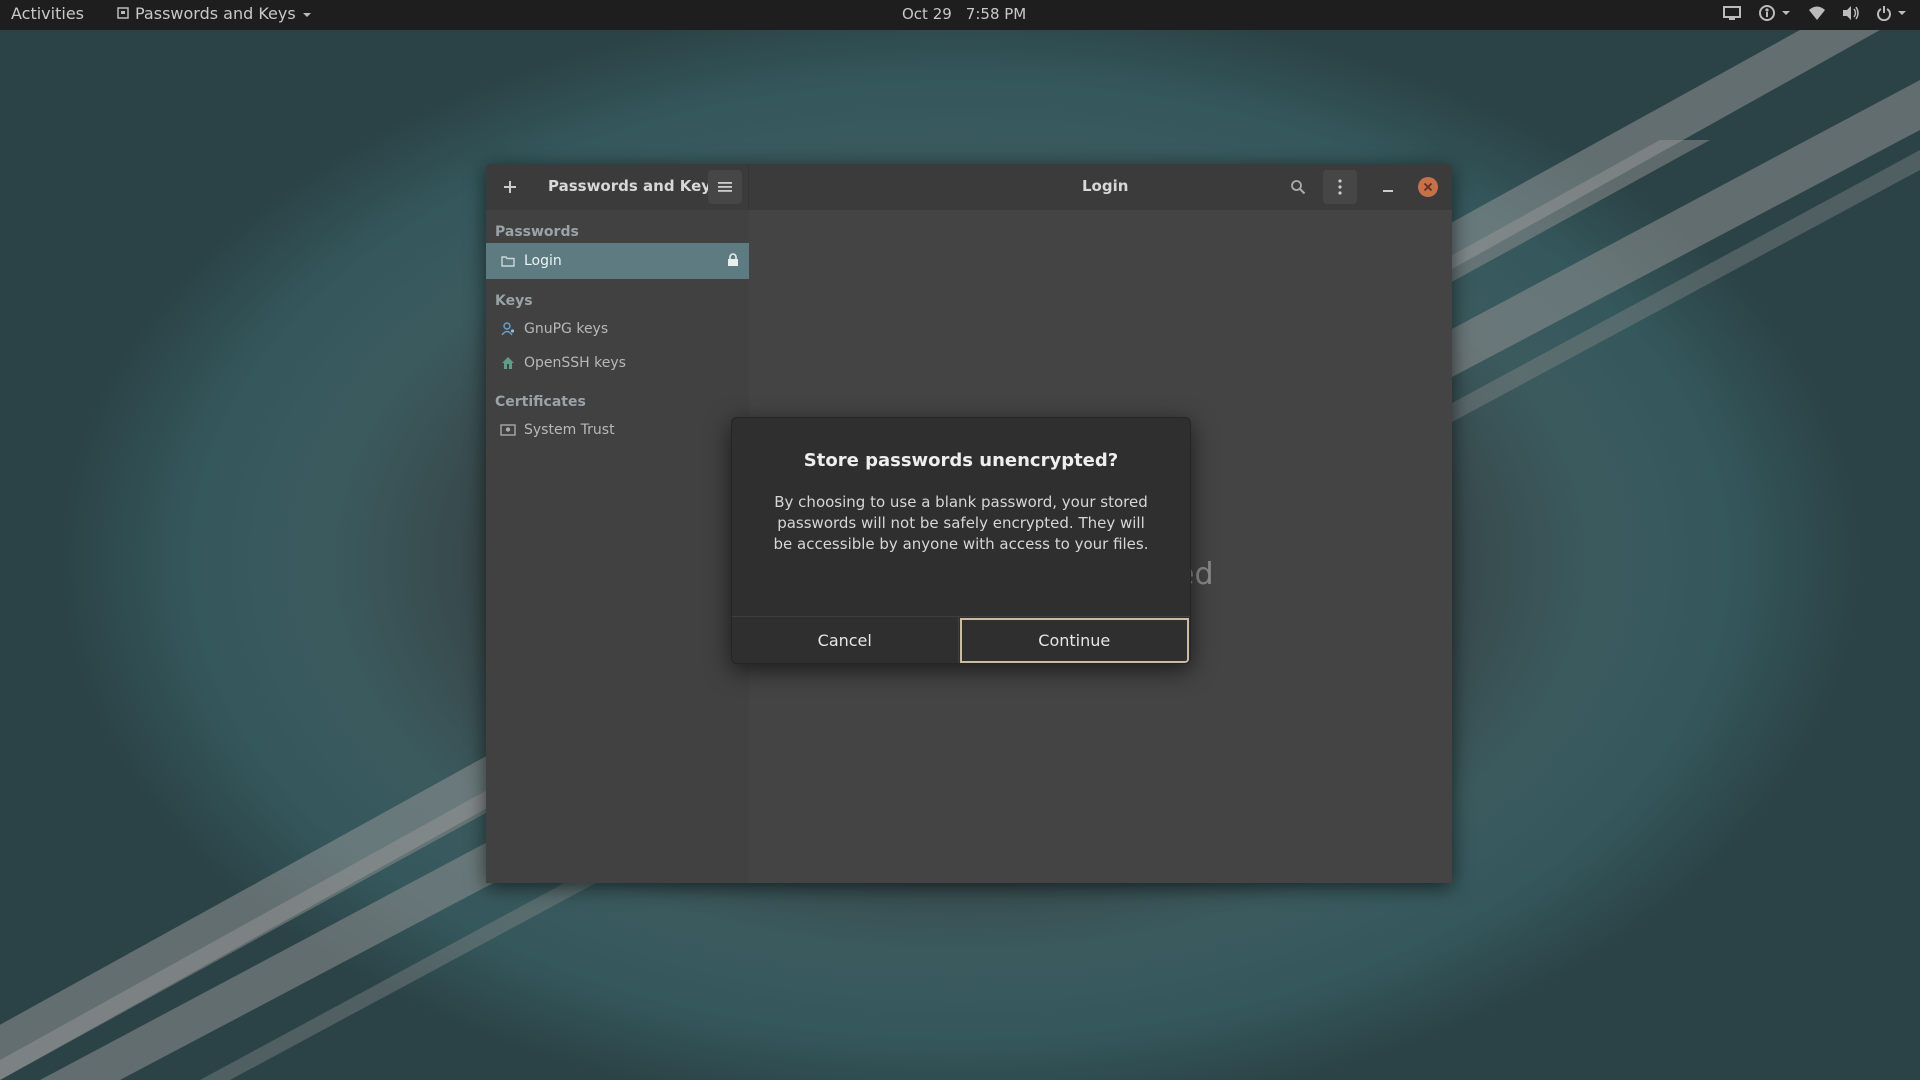  I want to click on time-label: 7:58 PM, so click(996, 14).